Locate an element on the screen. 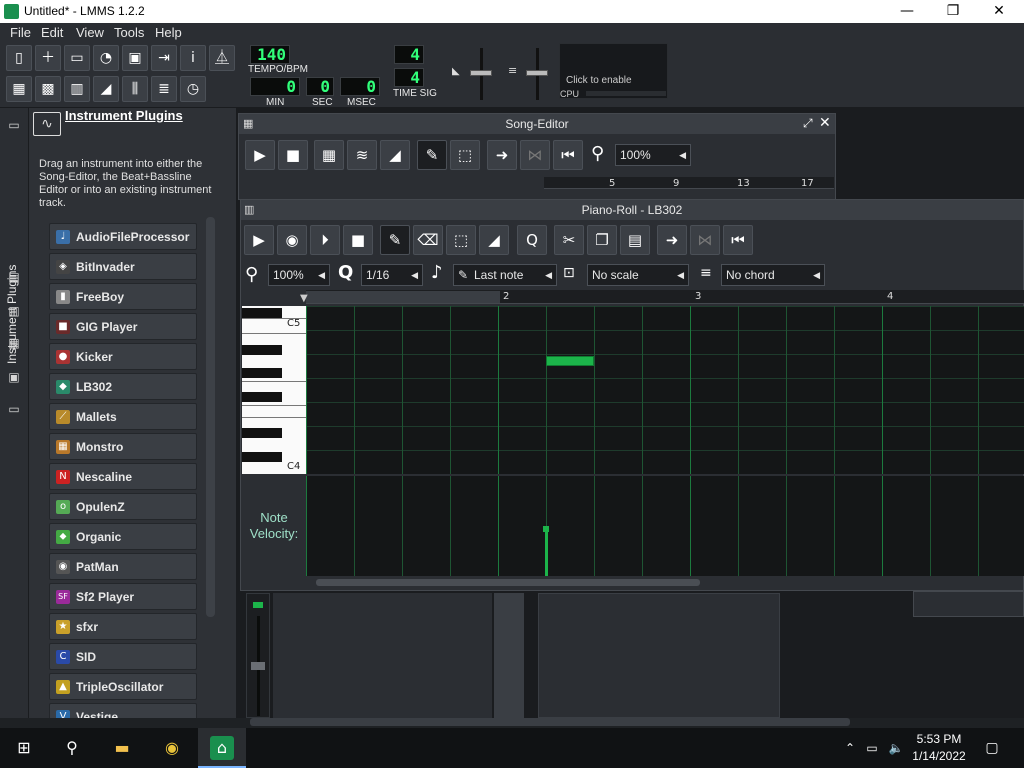  song-stop-button: ■ is located at coordinates (293, 155).